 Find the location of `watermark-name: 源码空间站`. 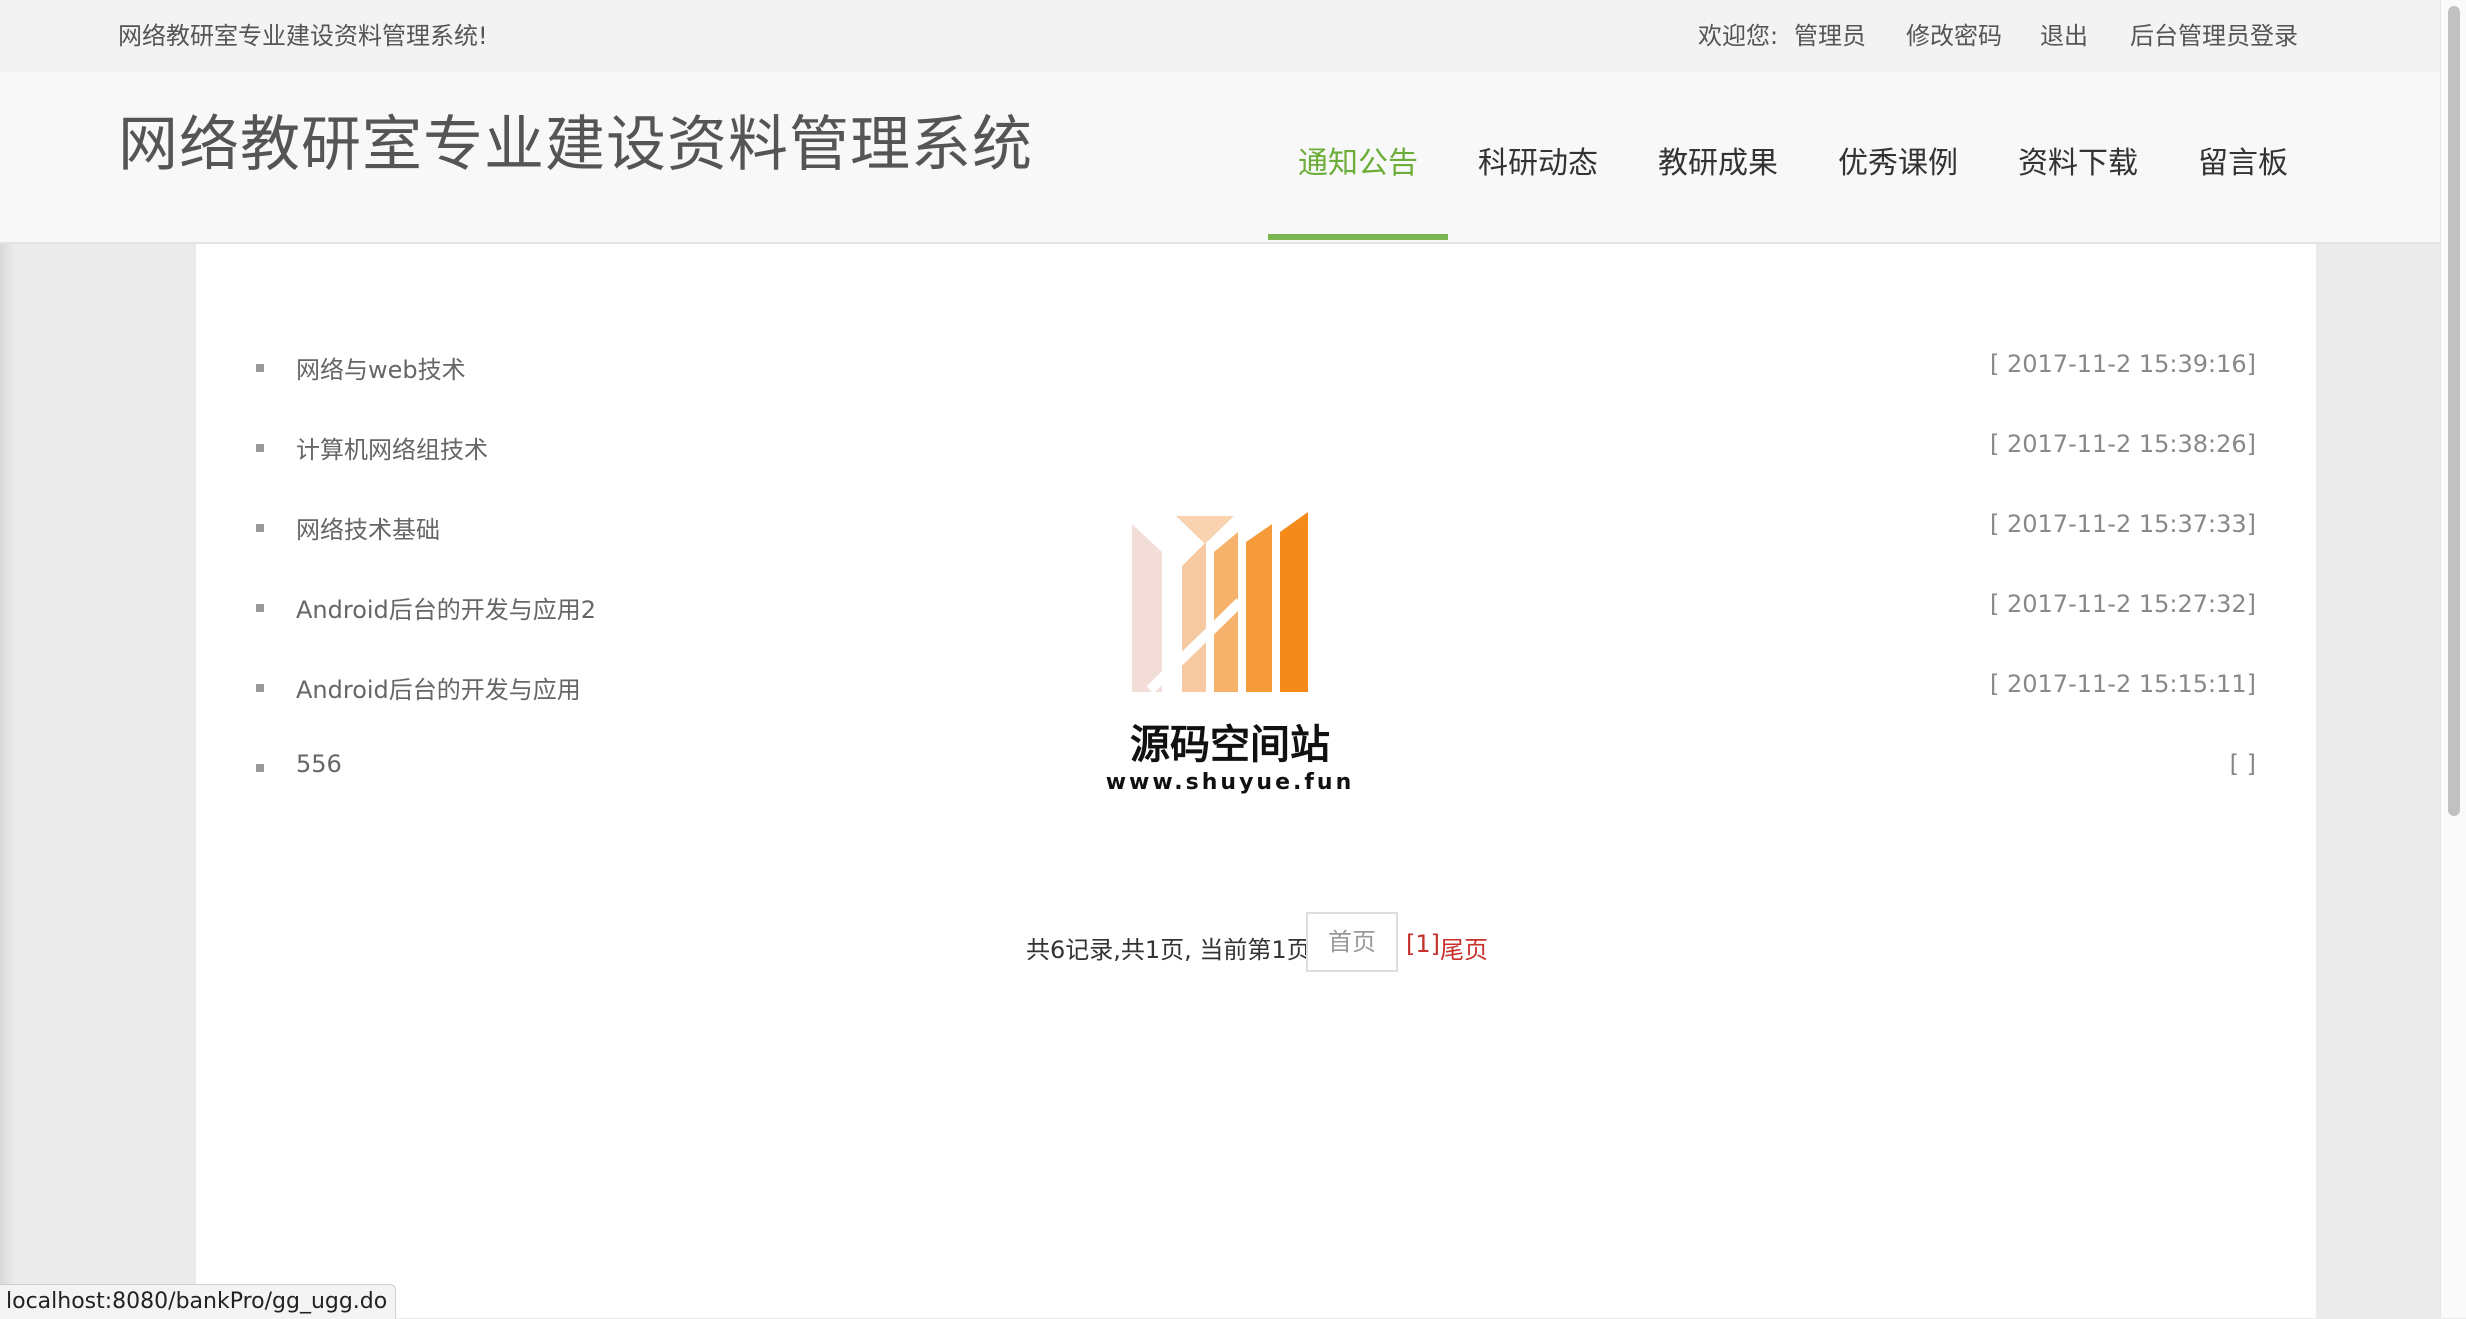

watermark-name: 源码空间站 is located at coordinates (1230, 745).